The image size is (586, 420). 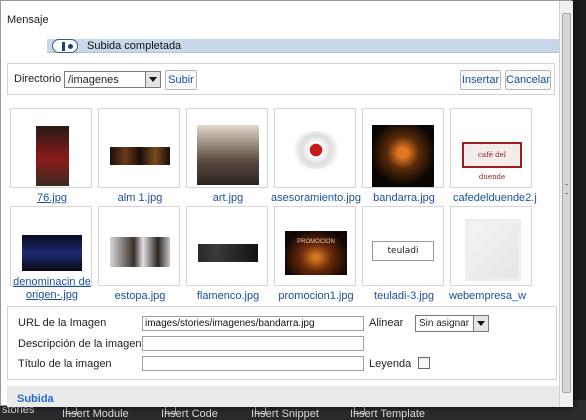 I want to click on thumbnail-caption: bandarra.jpg, so click(x=404, y=198).